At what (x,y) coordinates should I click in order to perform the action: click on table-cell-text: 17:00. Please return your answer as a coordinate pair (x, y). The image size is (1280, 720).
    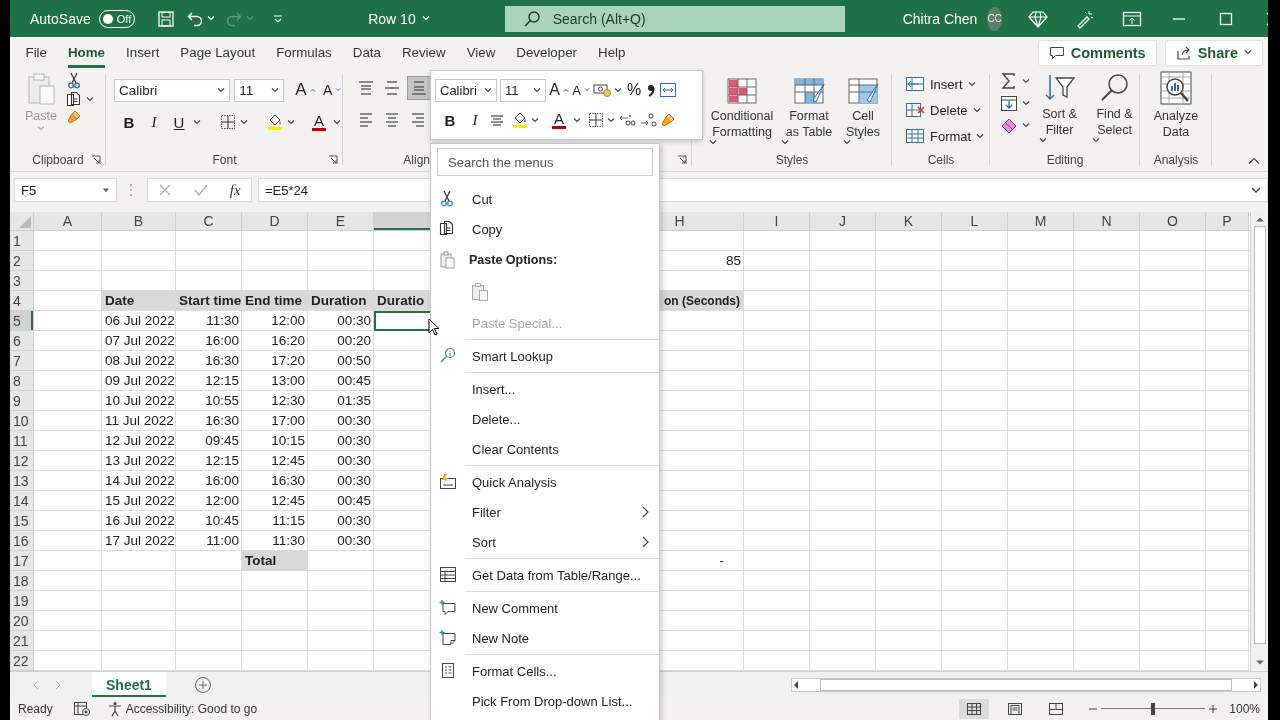
    Looking at the image, I should click on (288, 420).